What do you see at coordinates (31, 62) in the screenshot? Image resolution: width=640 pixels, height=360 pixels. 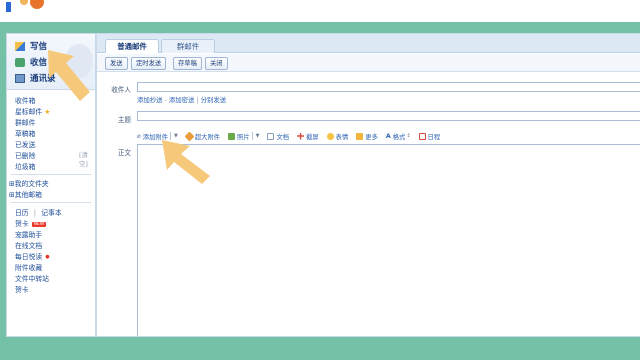 I see `receive-button: 收信` at bounding box center [31, 62].